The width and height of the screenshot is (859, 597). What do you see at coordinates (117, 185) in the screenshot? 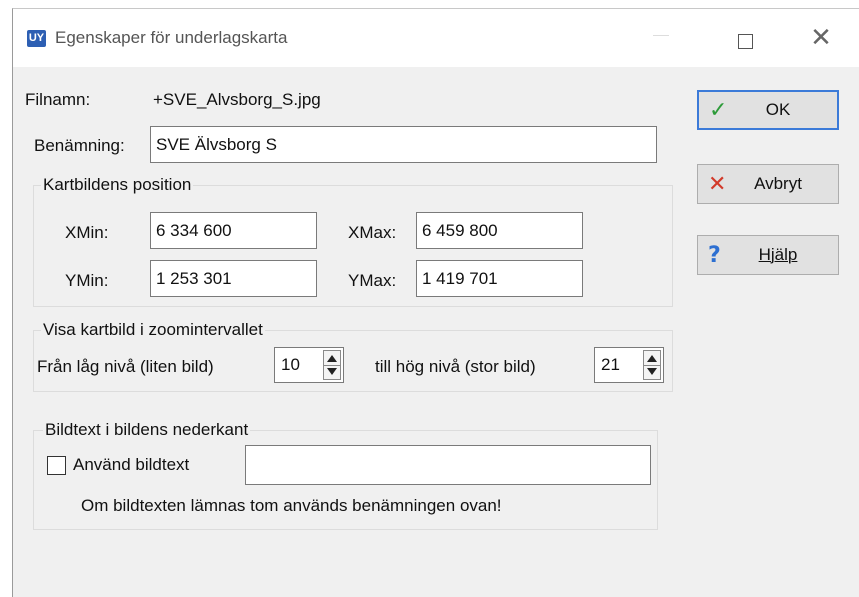
I see `position-legend: Kartbildens position` at bounding box center [117, 185].